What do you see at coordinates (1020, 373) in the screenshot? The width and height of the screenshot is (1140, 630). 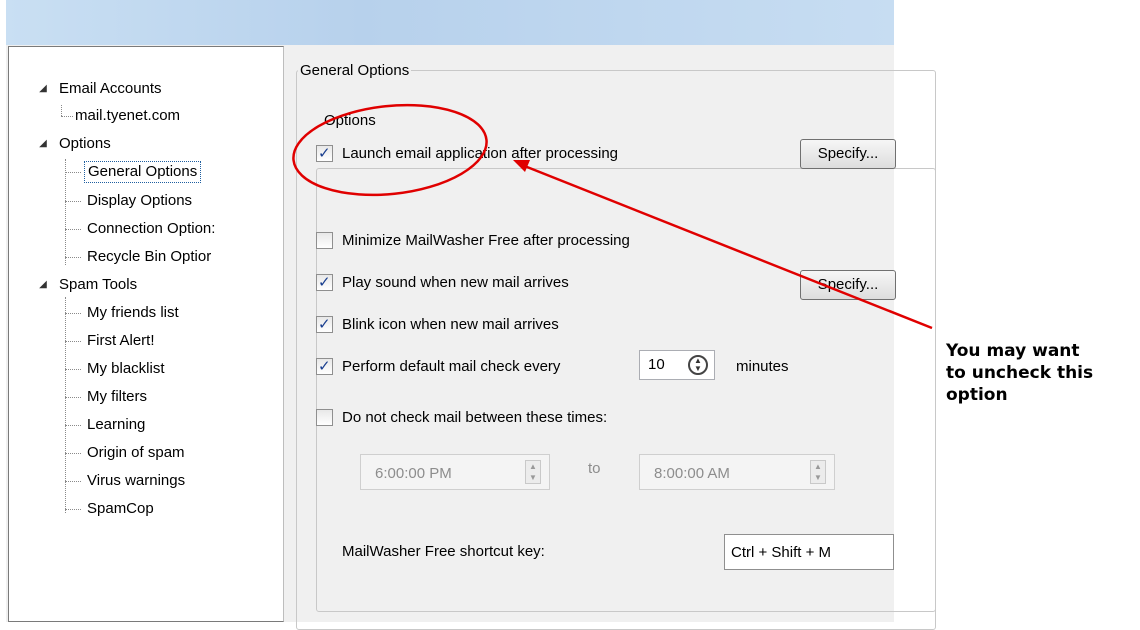 I see `annotation-text: You may want to uncheck this option` at bounding box center [1020, 373].